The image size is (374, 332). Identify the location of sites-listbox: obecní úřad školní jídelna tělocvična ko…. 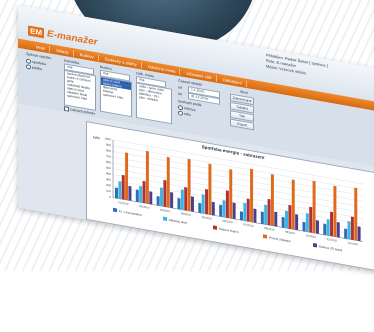
(116, 97).